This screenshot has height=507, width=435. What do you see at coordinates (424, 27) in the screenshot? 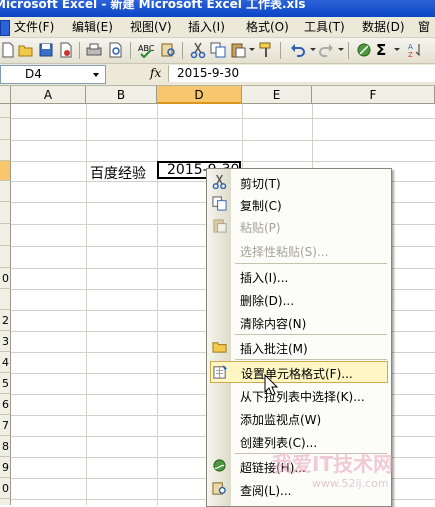
I see `menu-window: 窗` at bounding box center [424, 27].